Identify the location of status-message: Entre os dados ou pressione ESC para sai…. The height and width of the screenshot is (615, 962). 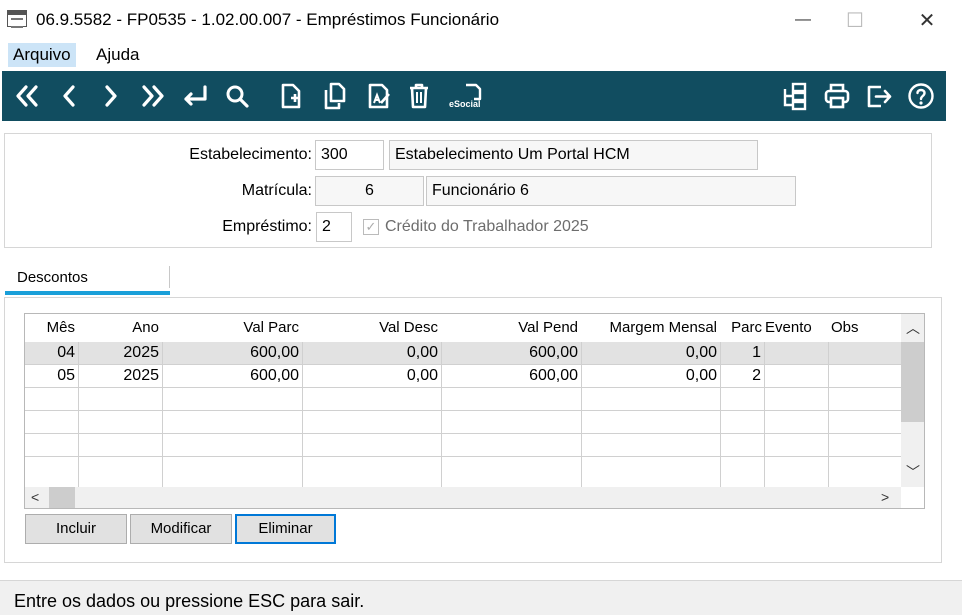
(189, 601).